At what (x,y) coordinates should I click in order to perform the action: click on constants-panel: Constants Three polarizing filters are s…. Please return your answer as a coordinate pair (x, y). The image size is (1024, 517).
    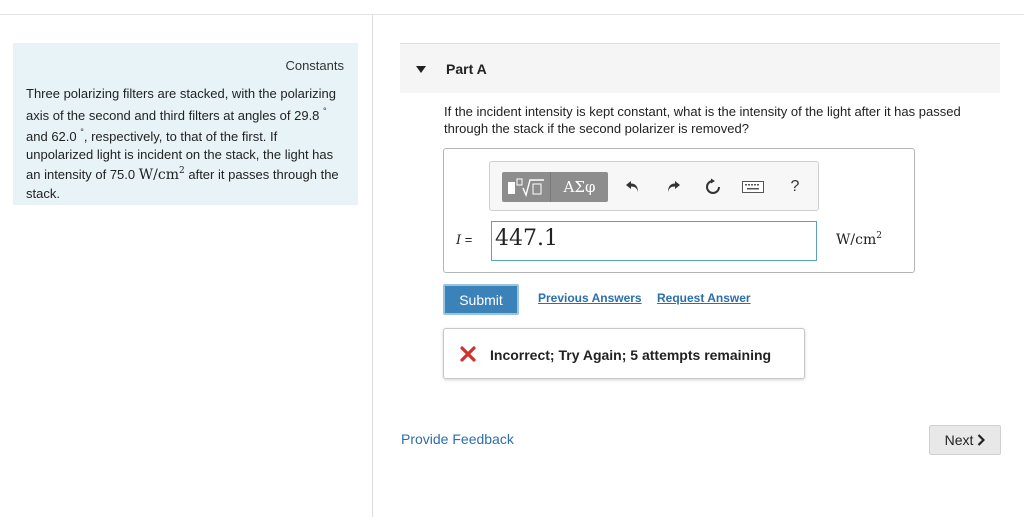
    Looking at the image, I should click on (185, 124).